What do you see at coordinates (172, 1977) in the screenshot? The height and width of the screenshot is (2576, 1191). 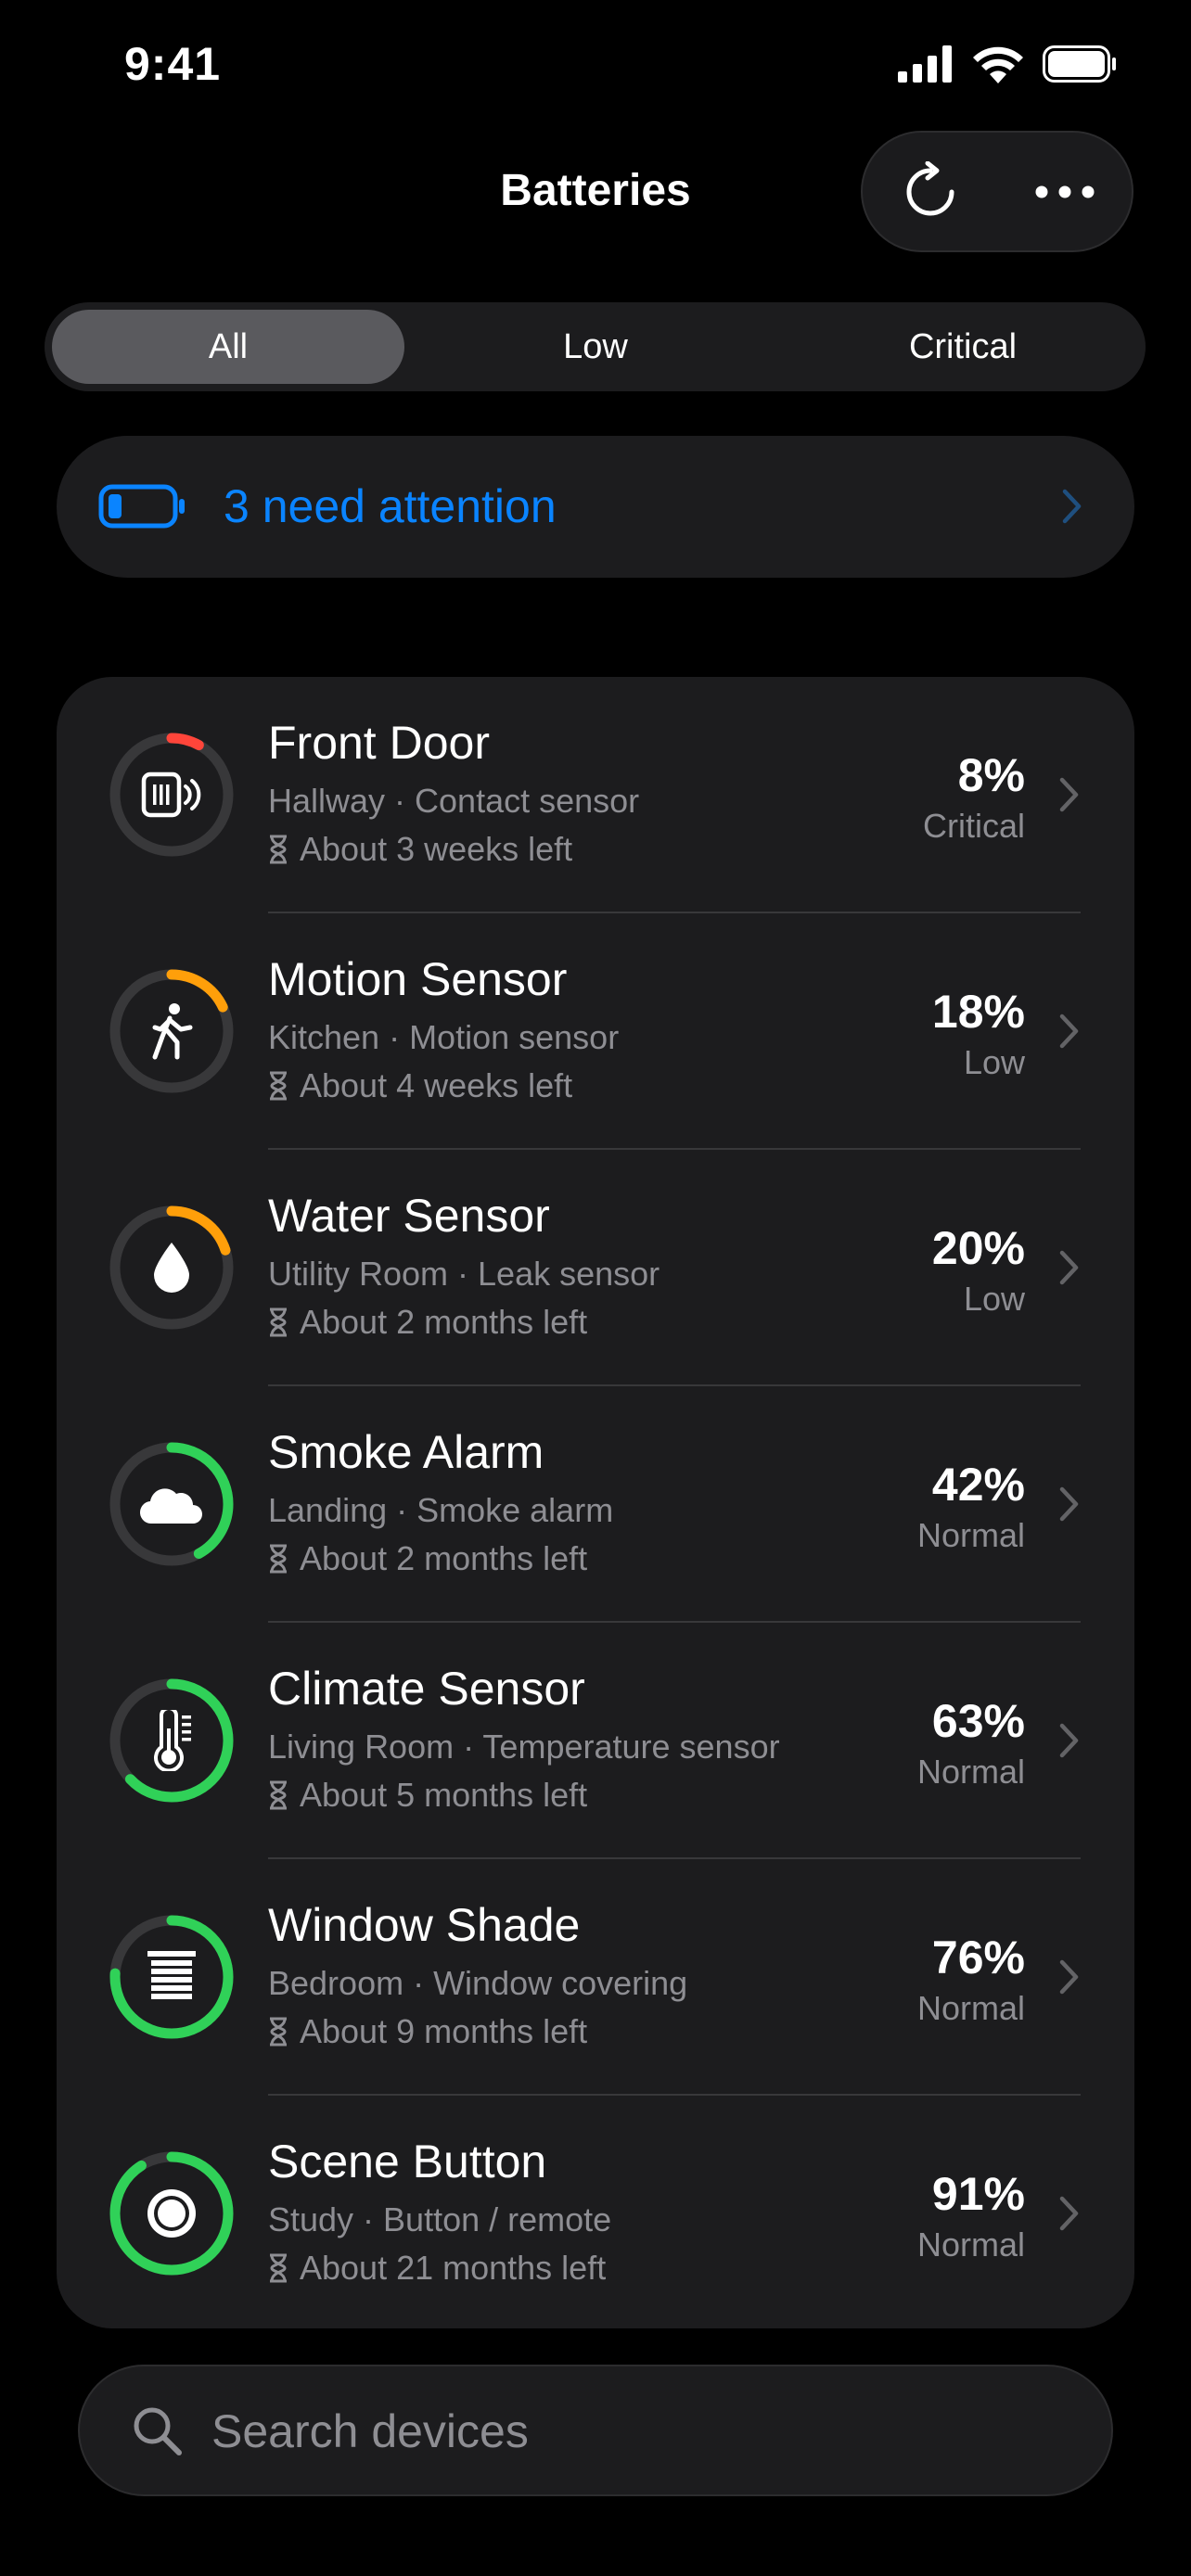 I see `window-shade-icon` at bounding box center [172, 1977].